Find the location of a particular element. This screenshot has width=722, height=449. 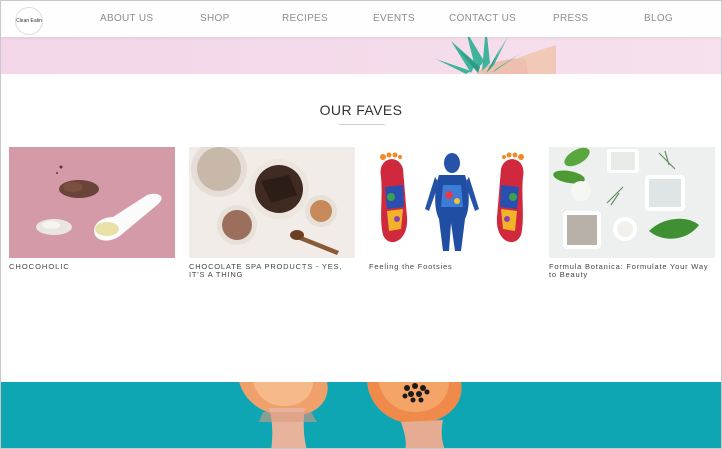

fave-card-feeling-the-footsies: Feeling the Footsies is located at coordinates (452, 209).